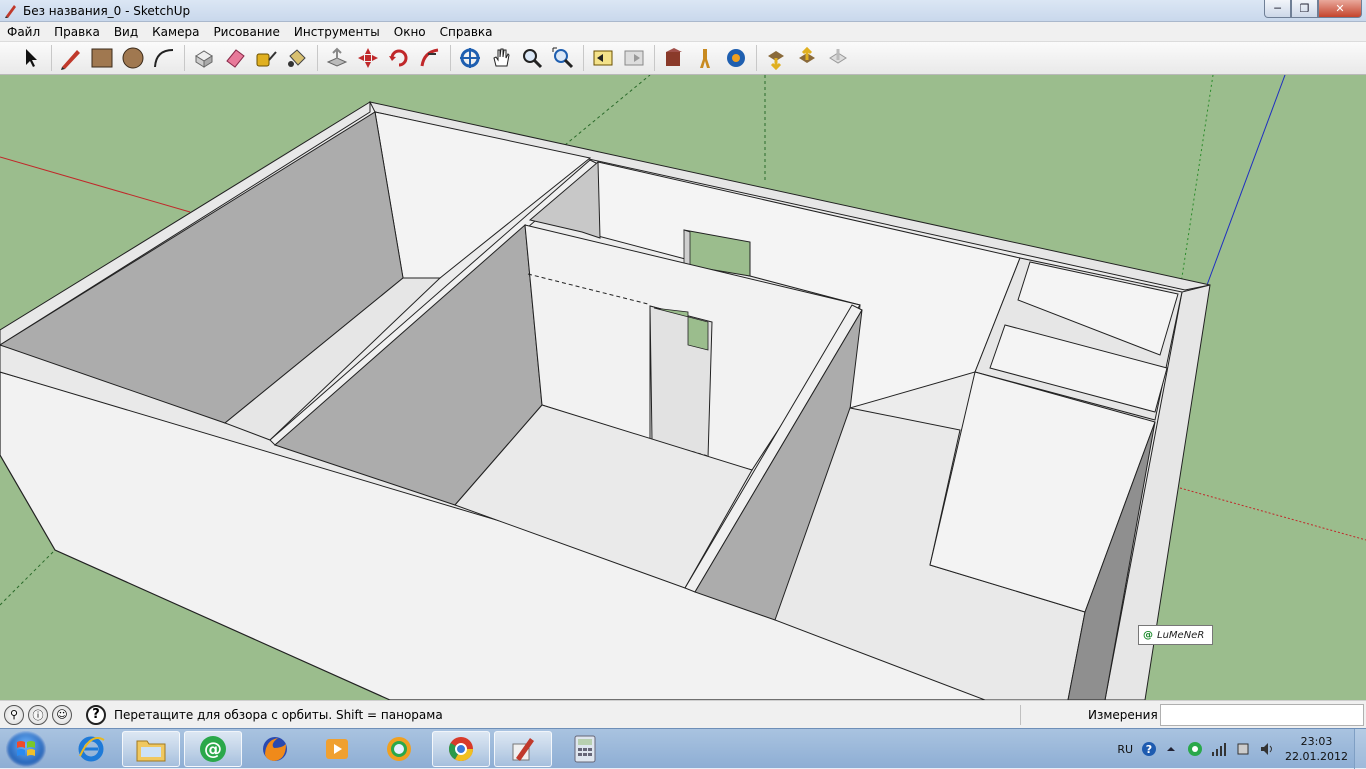 The height and width of the screenshot is (769, 1366). What do you see at coordinates (126, 32) in the screenshot?
I see `menu-view: Вид` at bounding box center [126, 32].